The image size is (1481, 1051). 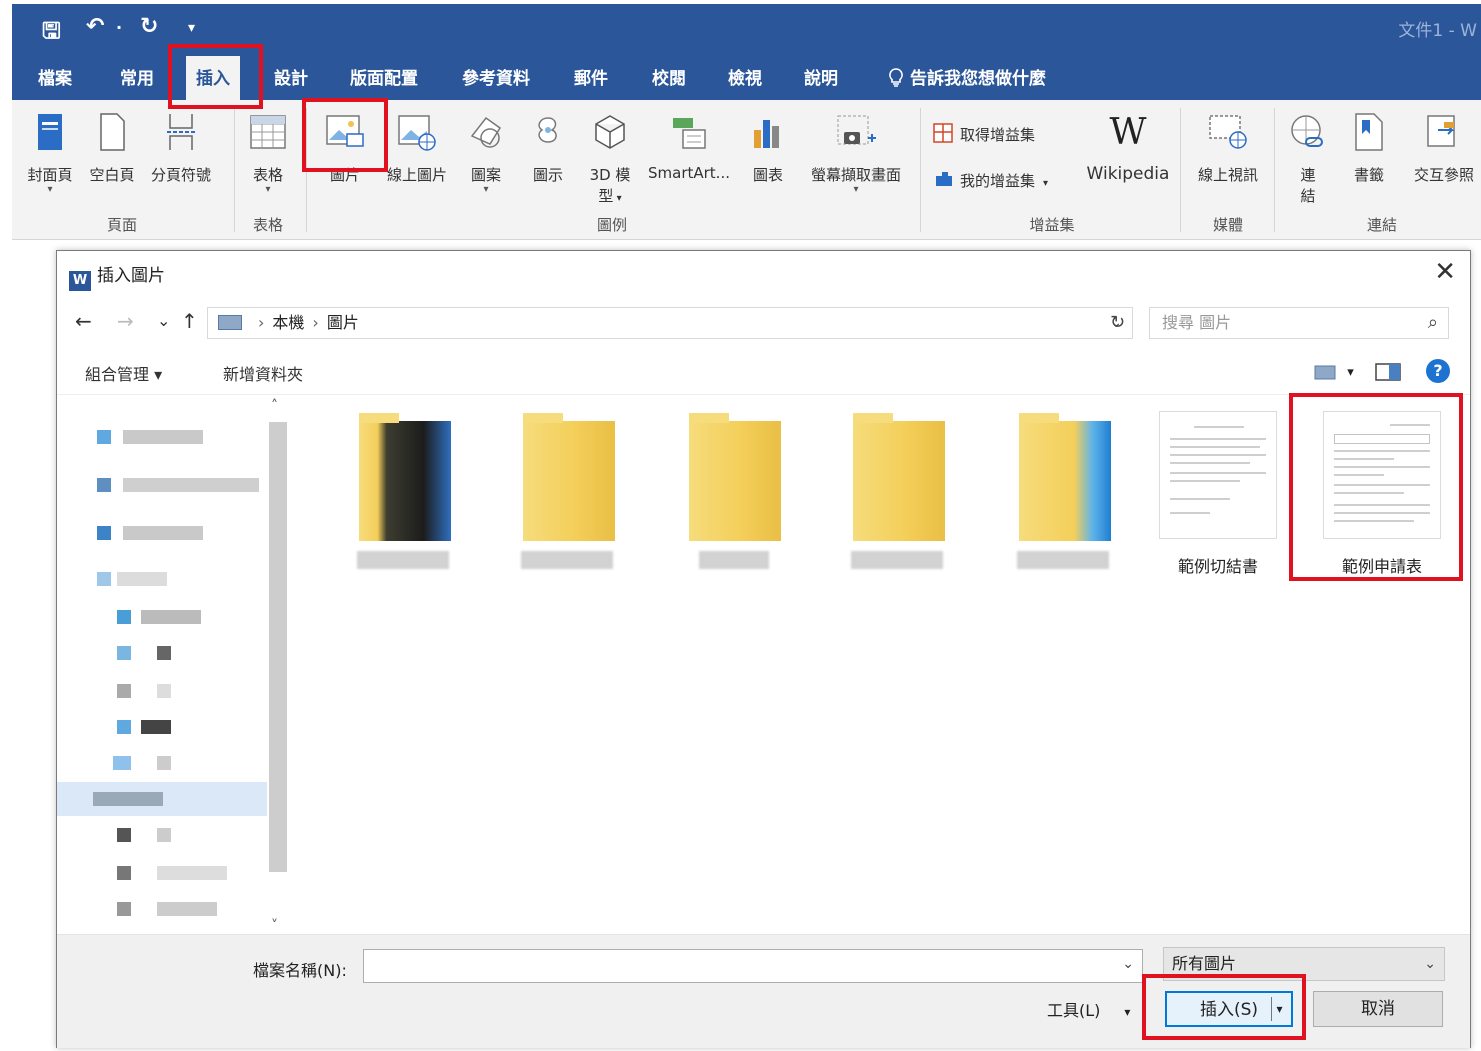 I want to click on file-type-select: 所有圖片 ⌄, so click(x=1304, y=964).